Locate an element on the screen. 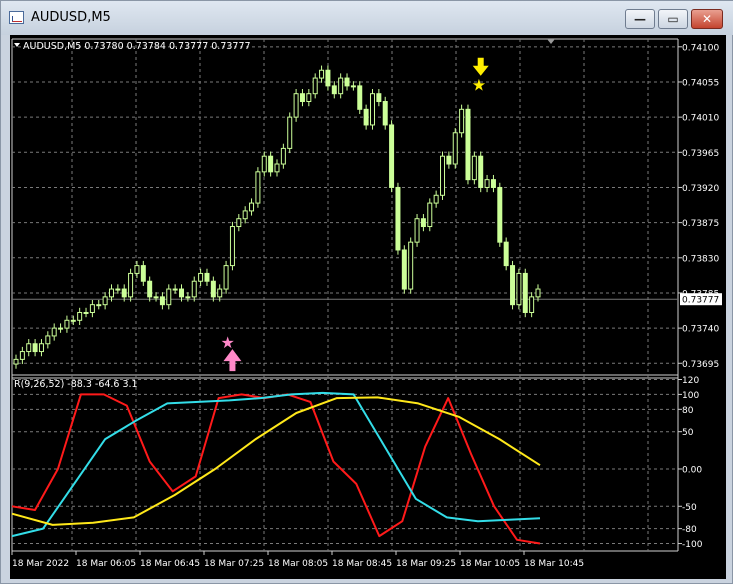 This screenshot has width=733, height=584. indicator-tick-label: -100 is located at coordinates (692, 545).